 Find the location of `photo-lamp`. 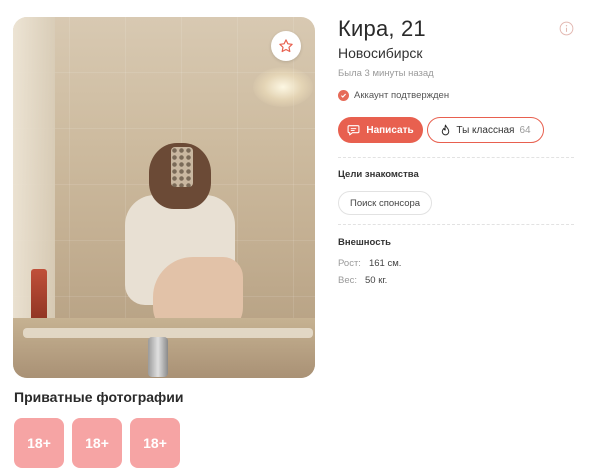

photo-lamp is located at coordinates (283, 87).